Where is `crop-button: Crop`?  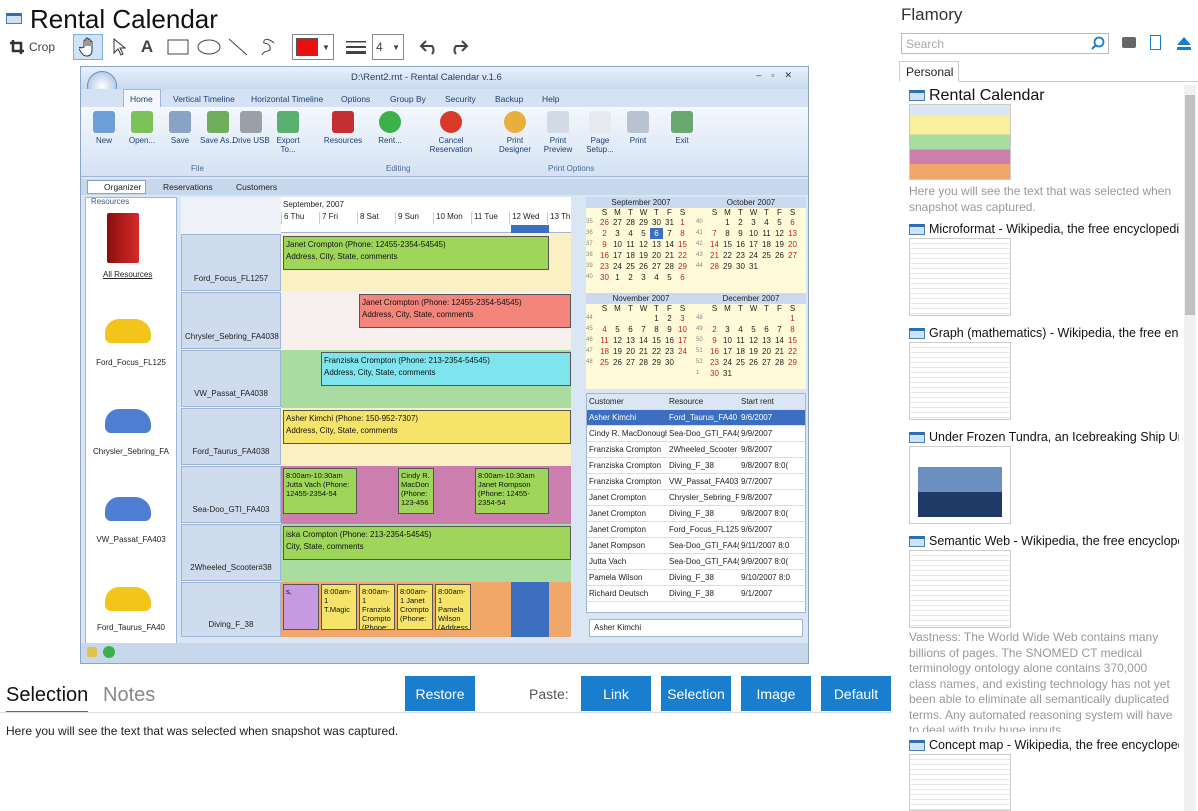
crop-button: Crop is located at coordinates (32, 47).